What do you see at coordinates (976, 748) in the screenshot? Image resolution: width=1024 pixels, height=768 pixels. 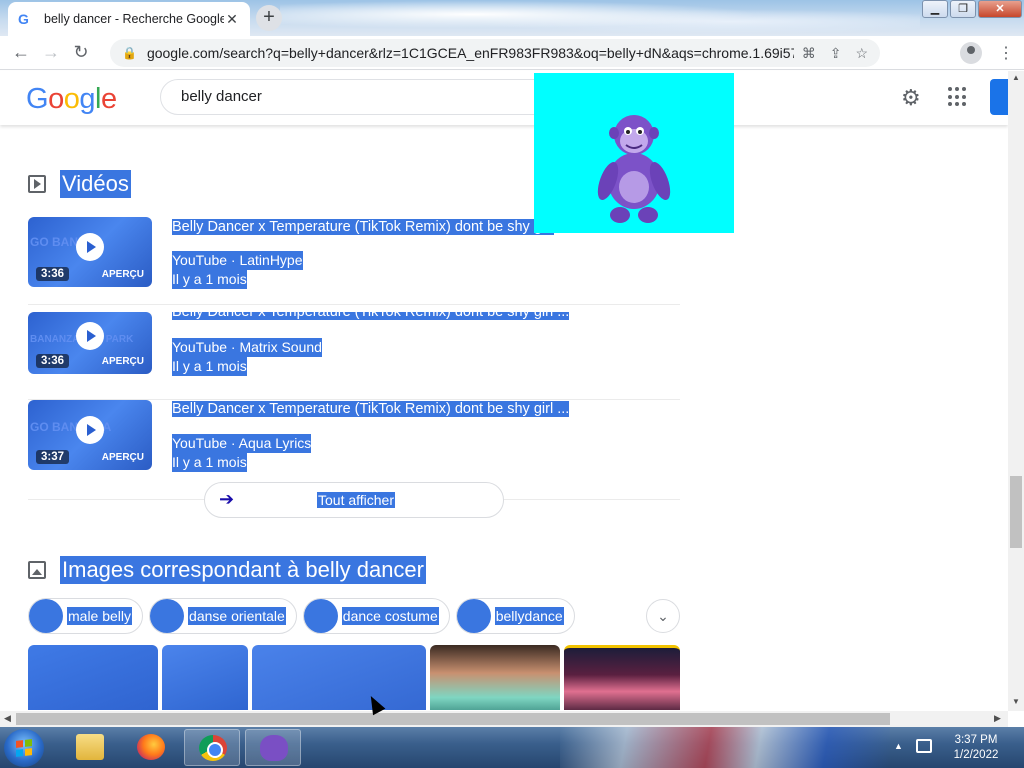 I see `clock: 3:37 PM 1/2/2022` at bounding box center [976, 748].